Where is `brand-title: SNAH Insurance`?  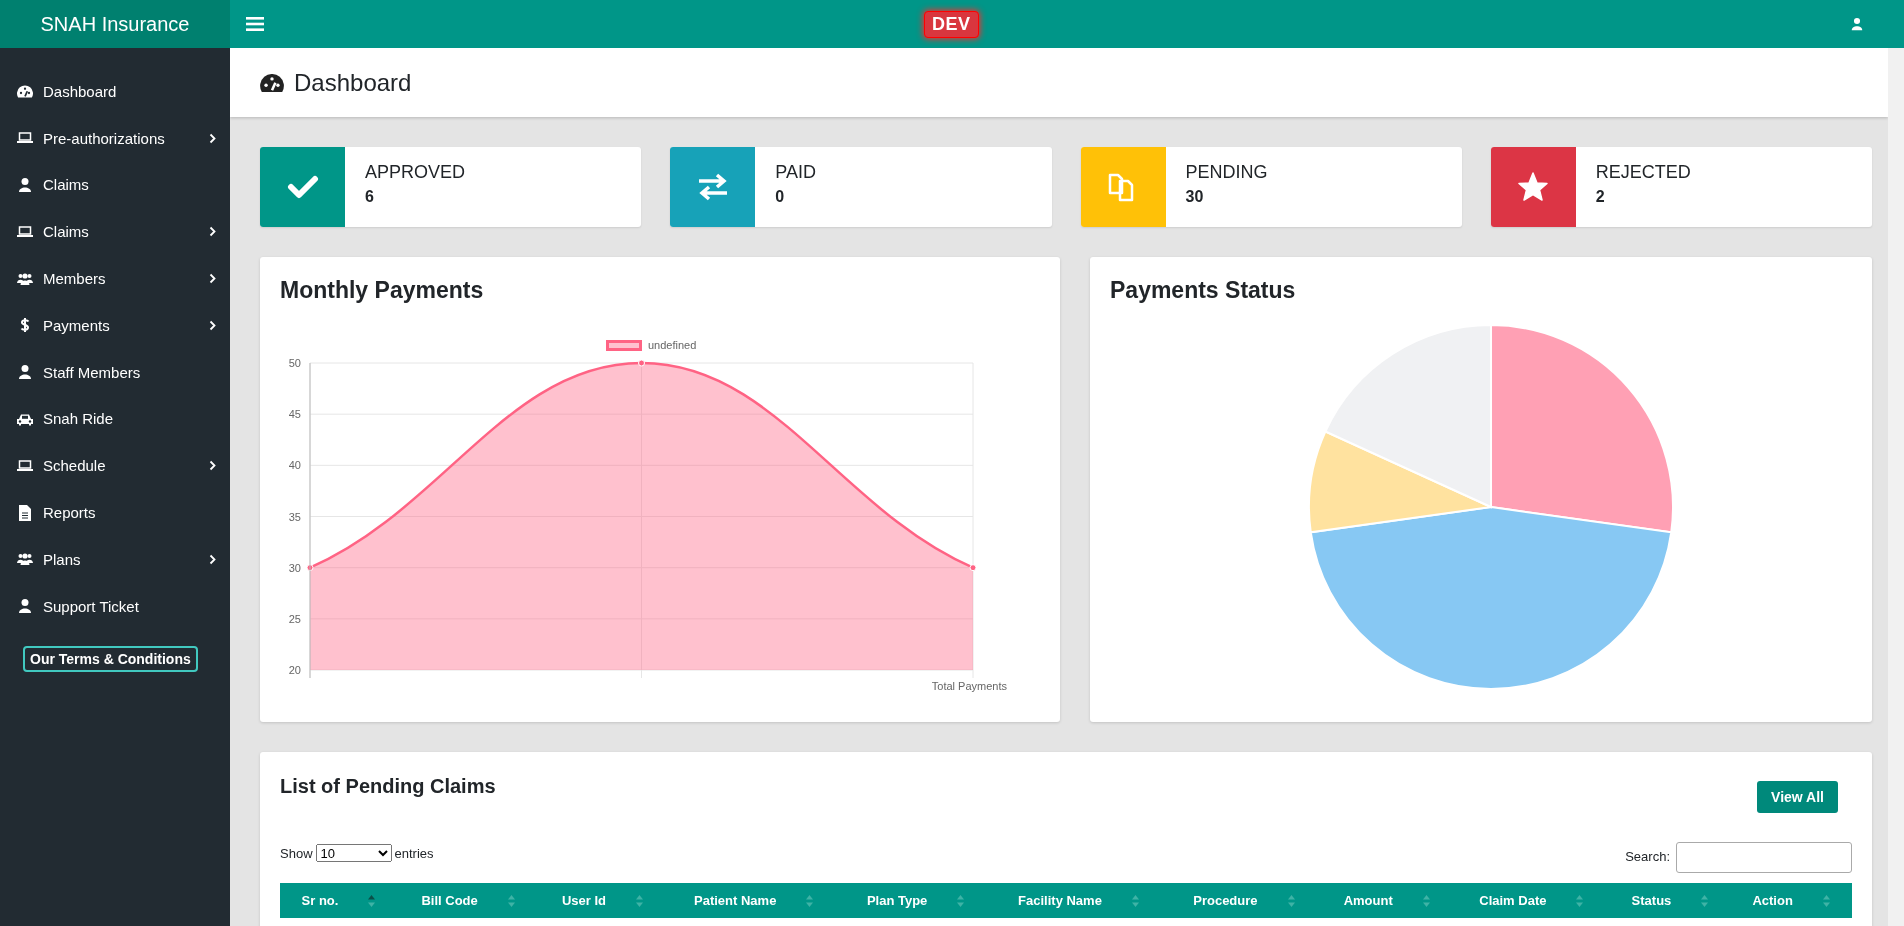
brand-title: SNAH Insurance is located at coordinates (115, 24).